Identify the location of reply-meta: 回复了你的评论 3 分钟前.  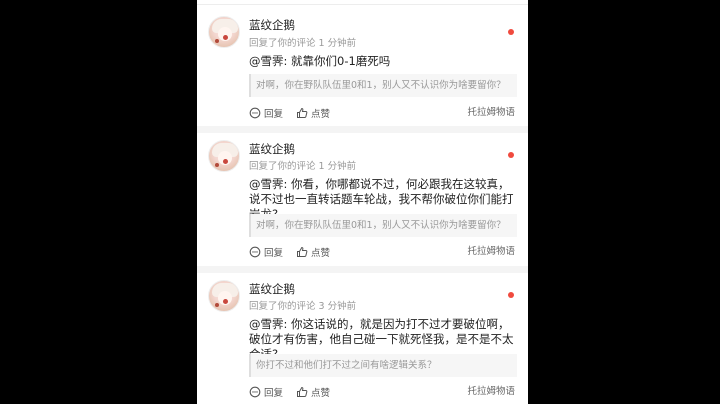
(303, 306).